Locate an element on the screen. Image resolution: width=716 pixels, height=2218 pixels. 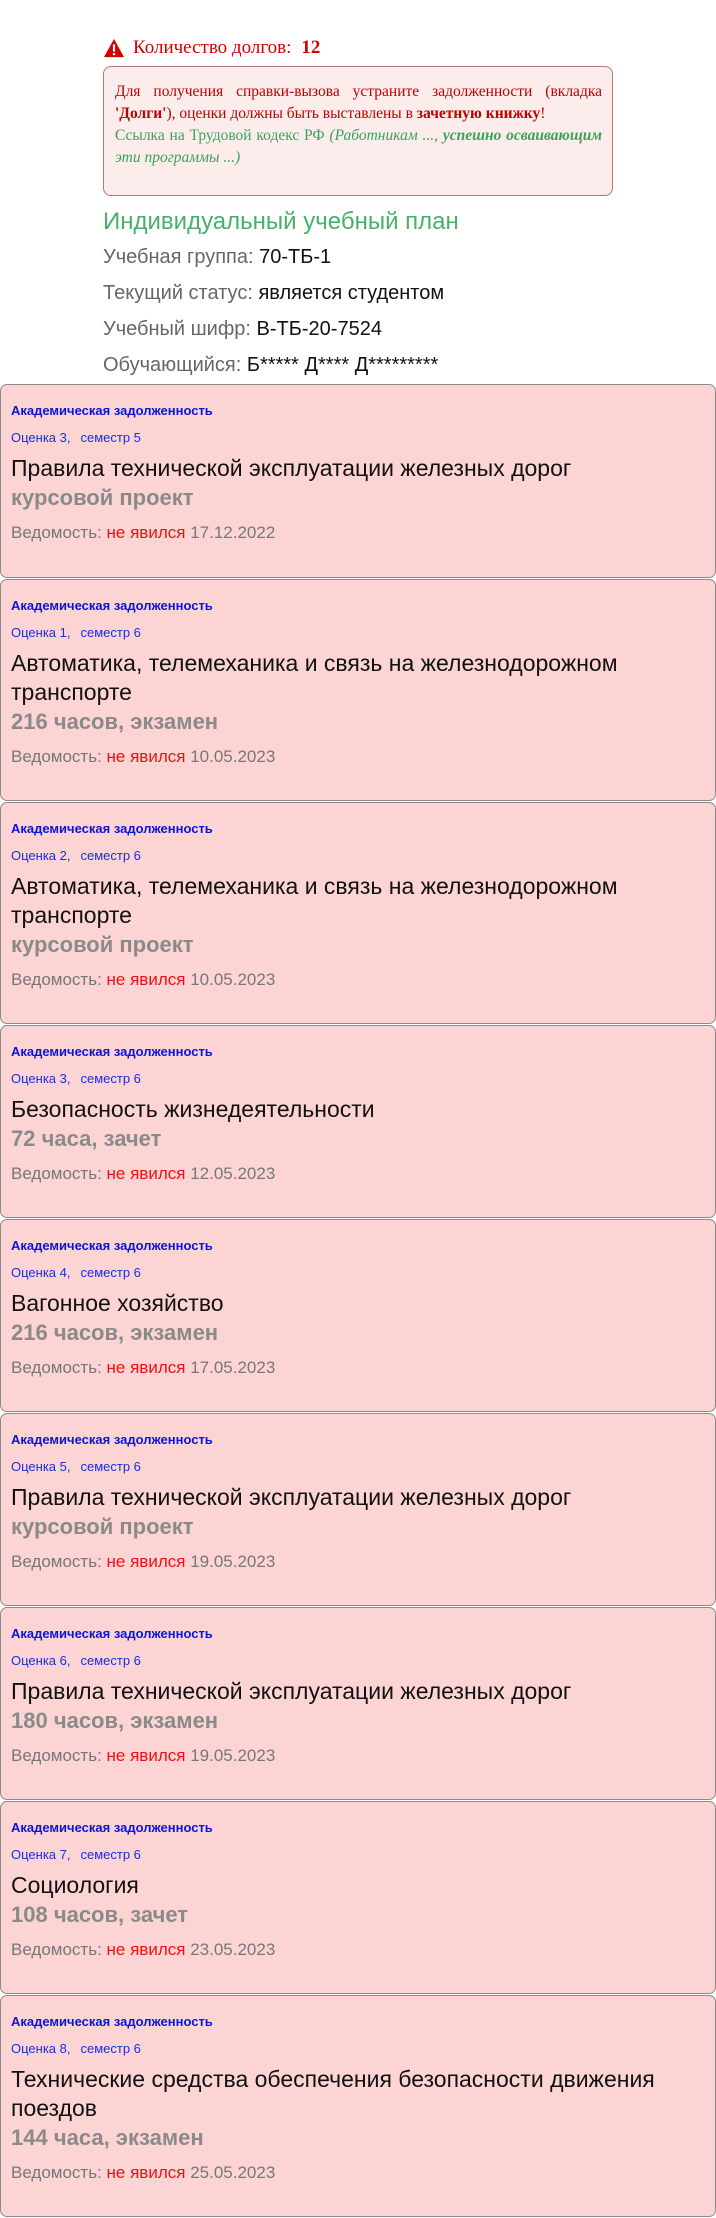
debt-count-value: 12 is located at coordinates (311, 47).